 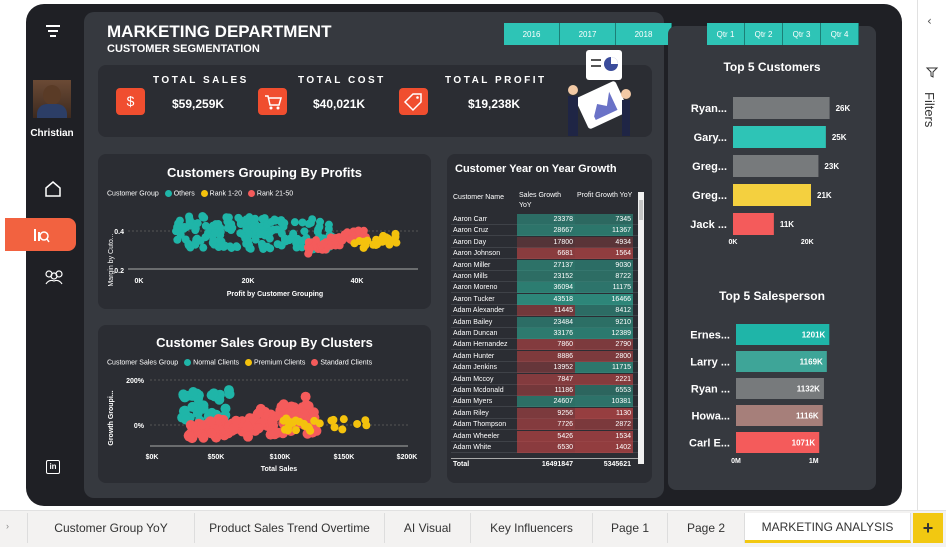 What do you see at coordinates (280, 363) in the screenshot?
I see `legend-label: Premium Clients` at bounding box center [280, 363].